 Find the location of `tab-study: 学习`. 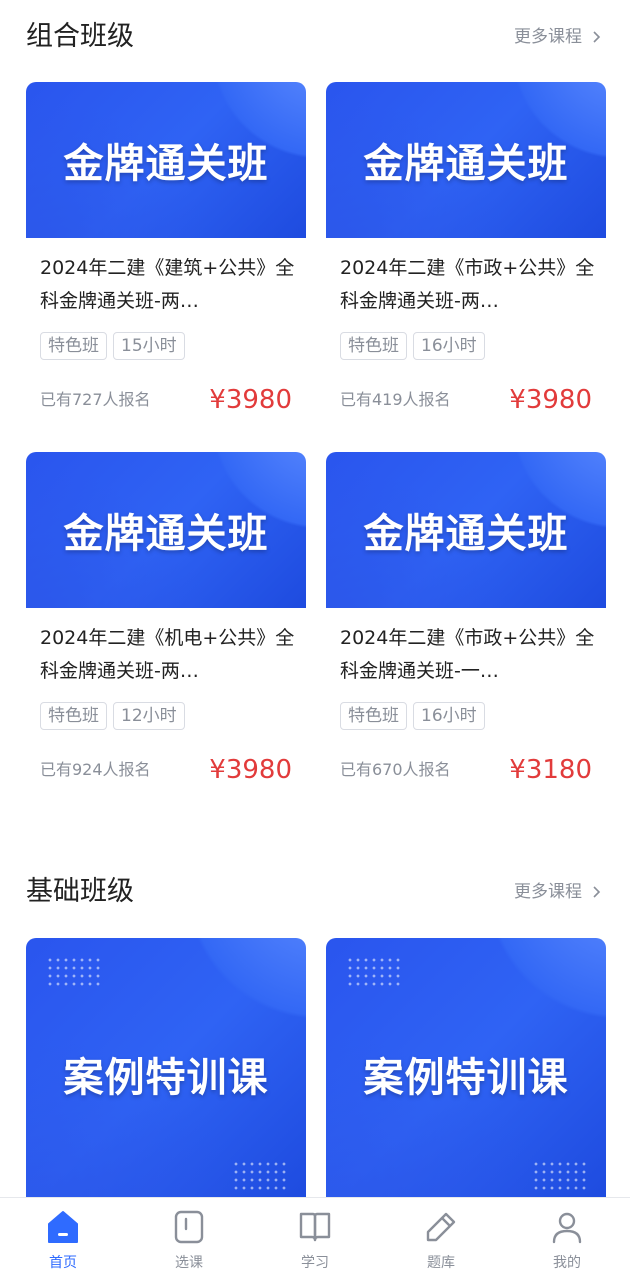

tab-study: 学习 is located at coordinates (315, 1239).